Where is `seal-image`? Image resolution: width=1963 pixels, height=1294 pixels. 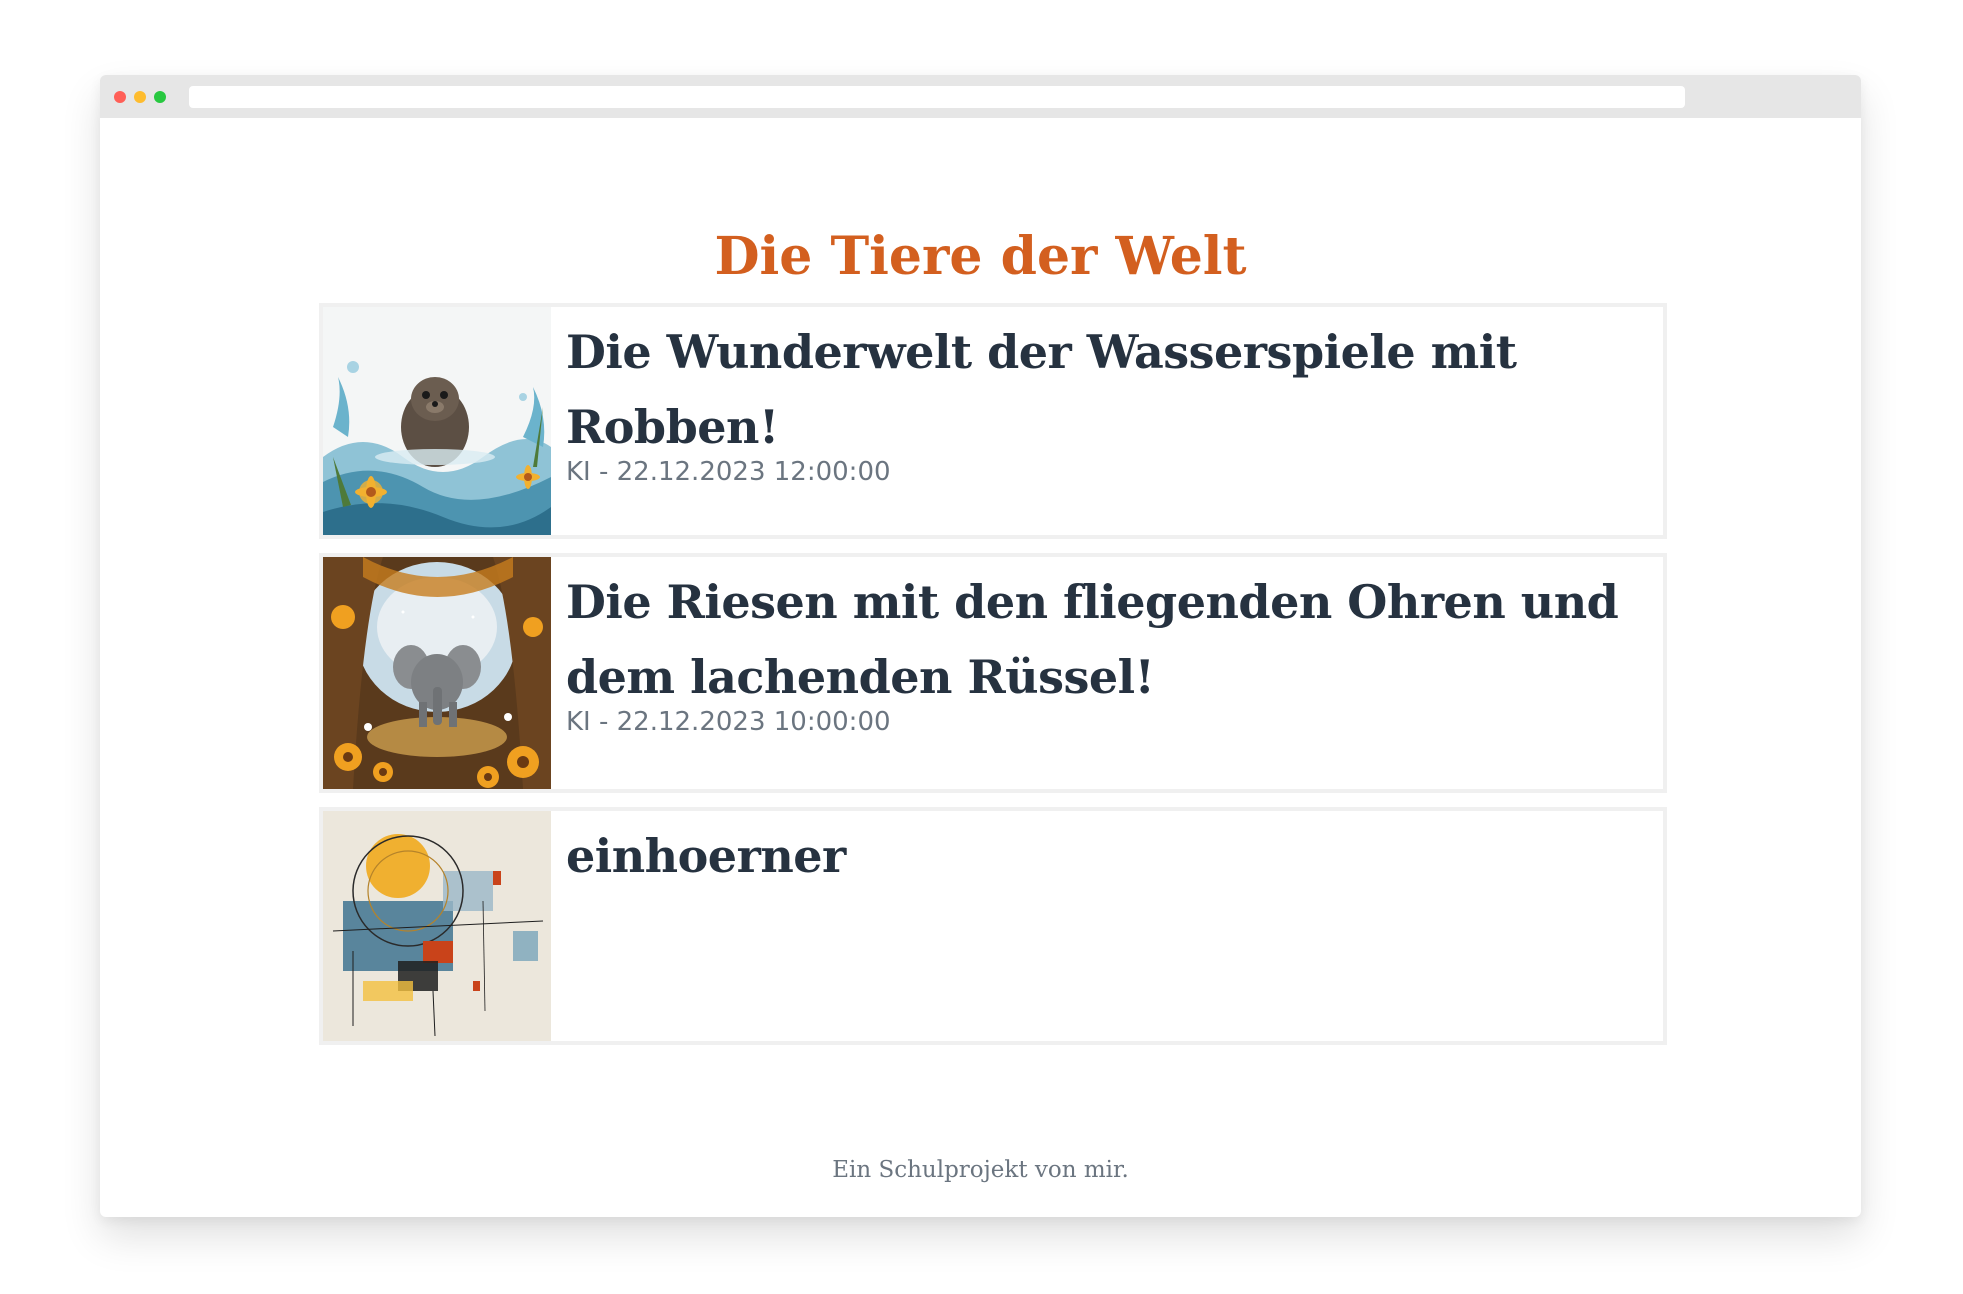 seal-image is located at coordinates (437, 421).